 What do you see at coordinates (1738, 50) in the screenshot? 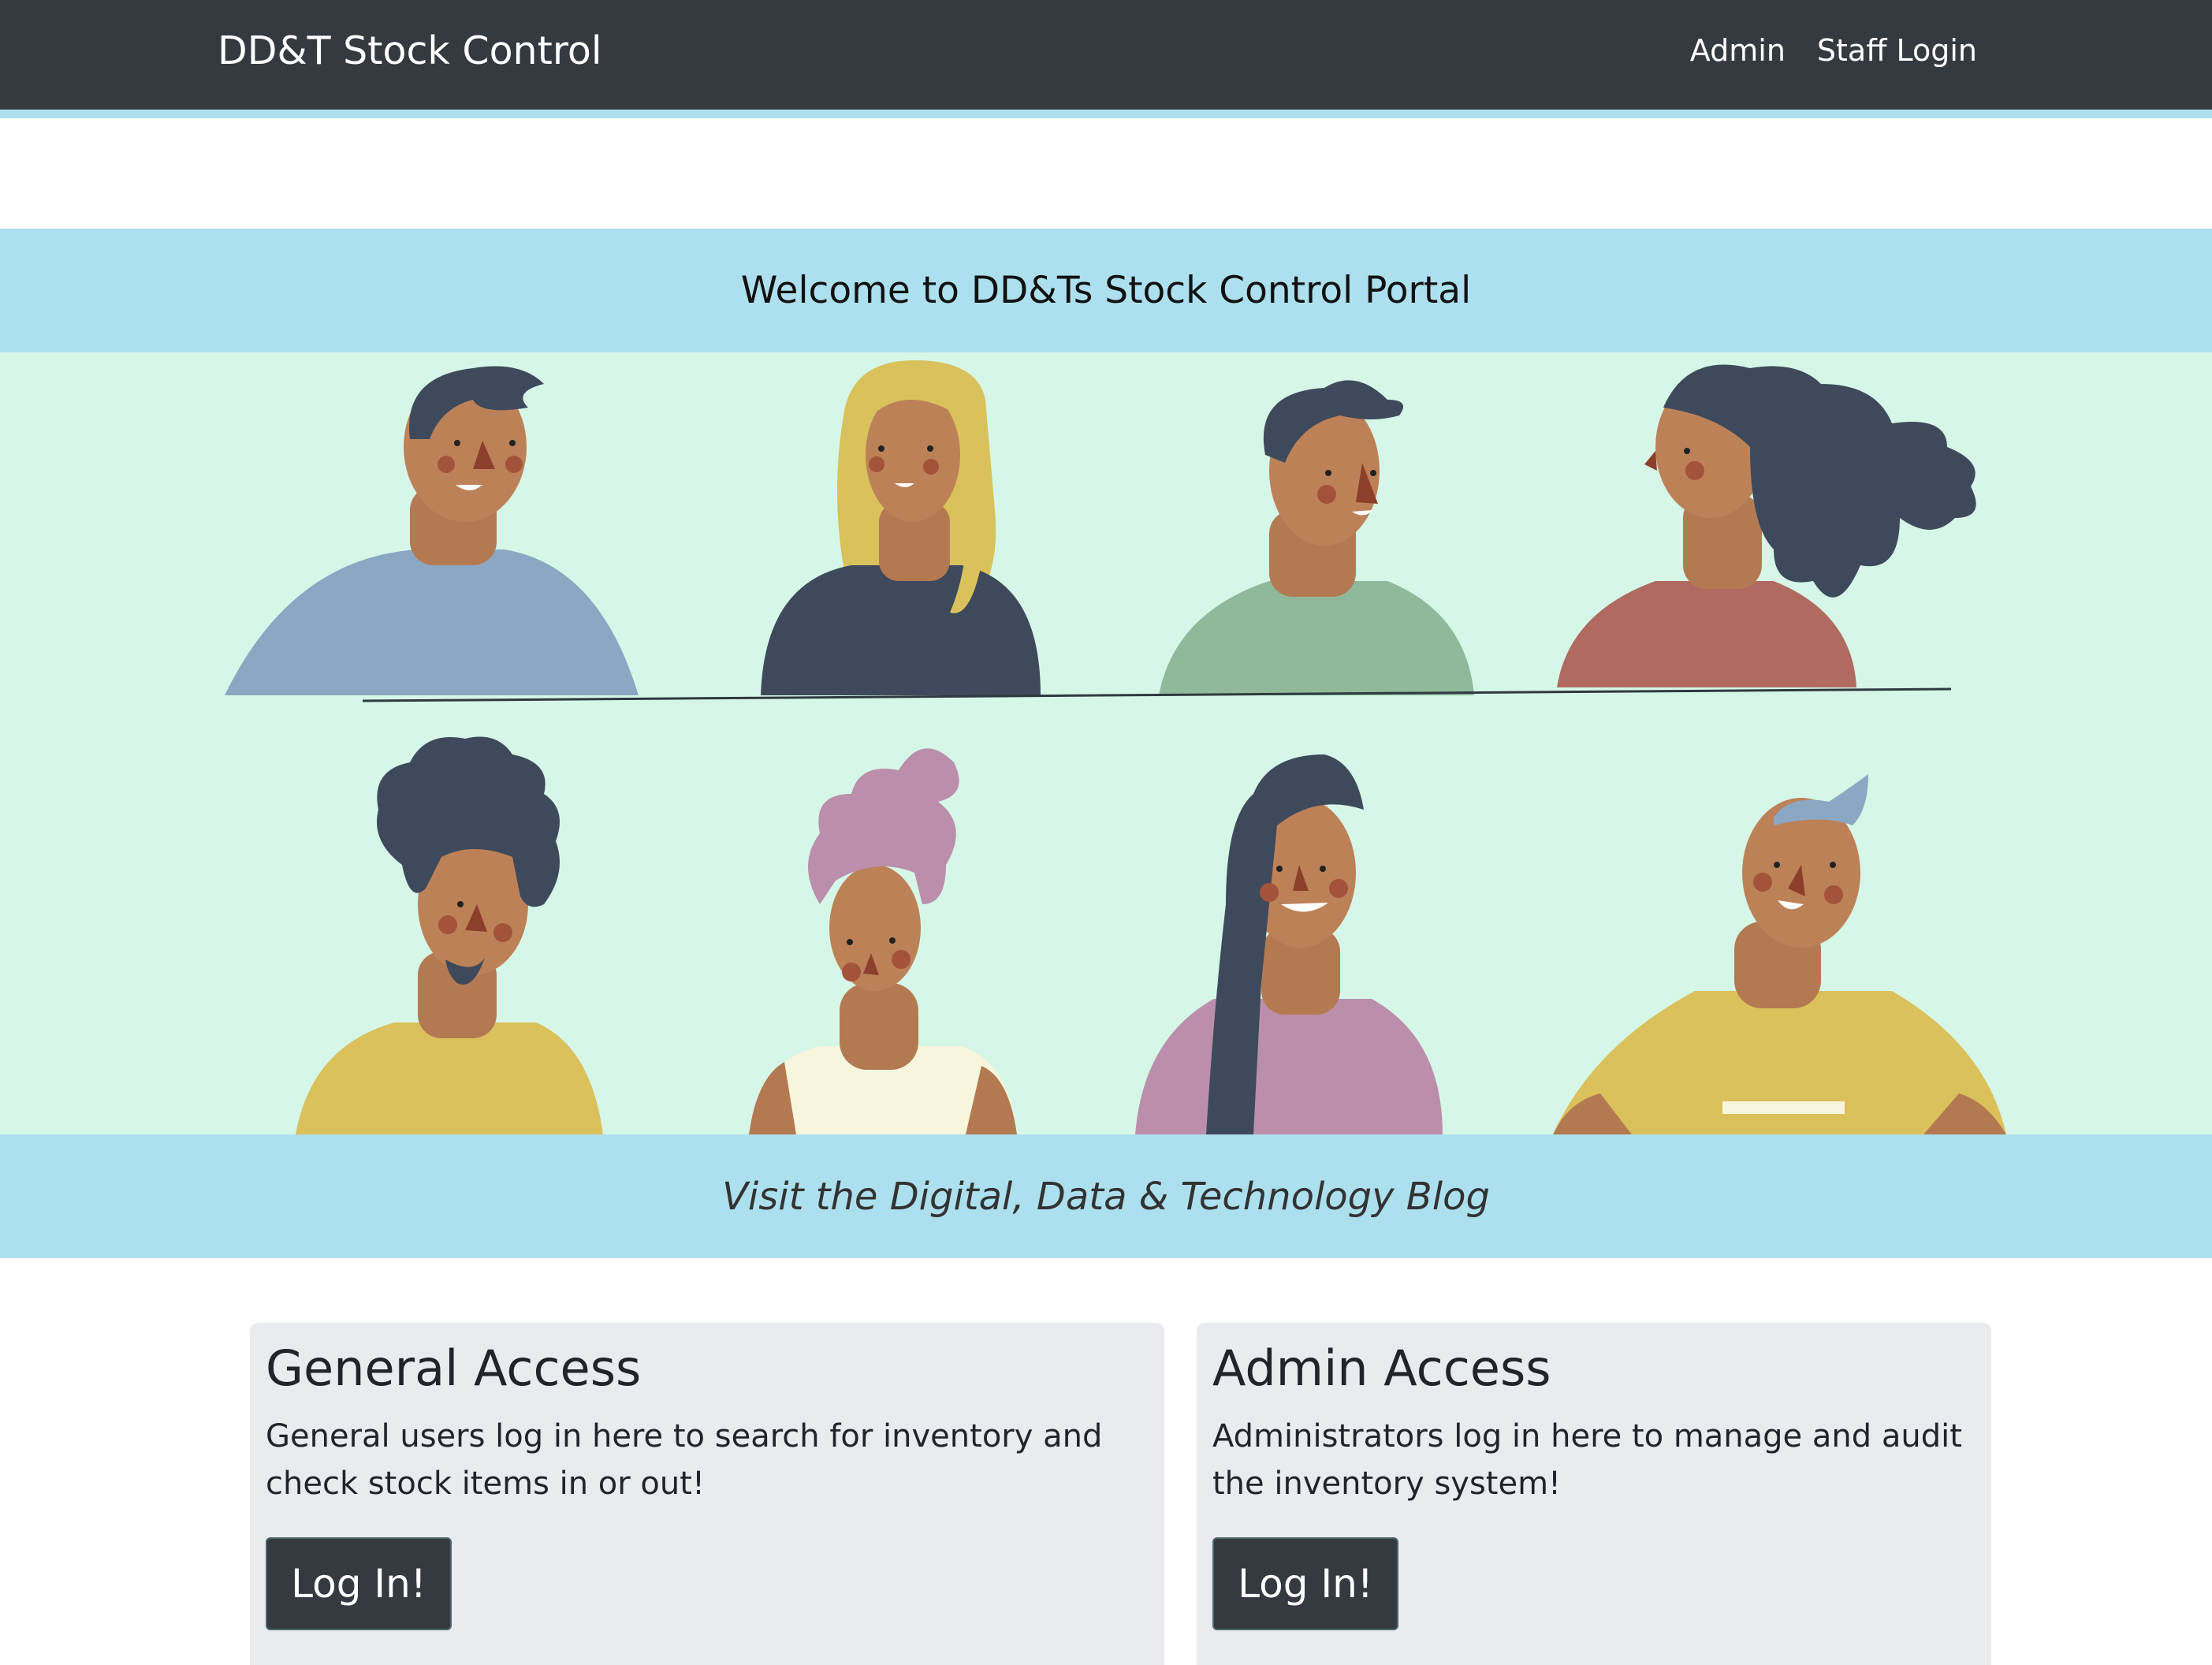
I see `nav-link-admin: Admin` at bounding box center [1738, 50].